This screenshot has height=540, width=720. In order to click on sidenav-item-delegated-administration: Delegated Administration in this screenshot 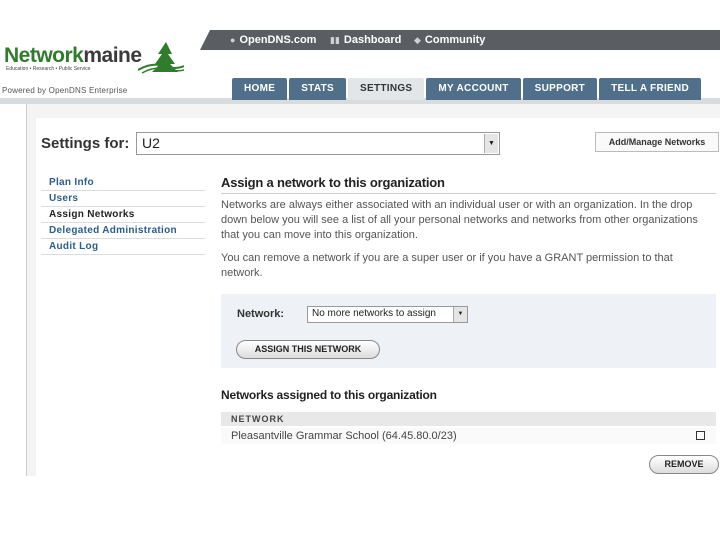, I will do `click(123, 231)`.